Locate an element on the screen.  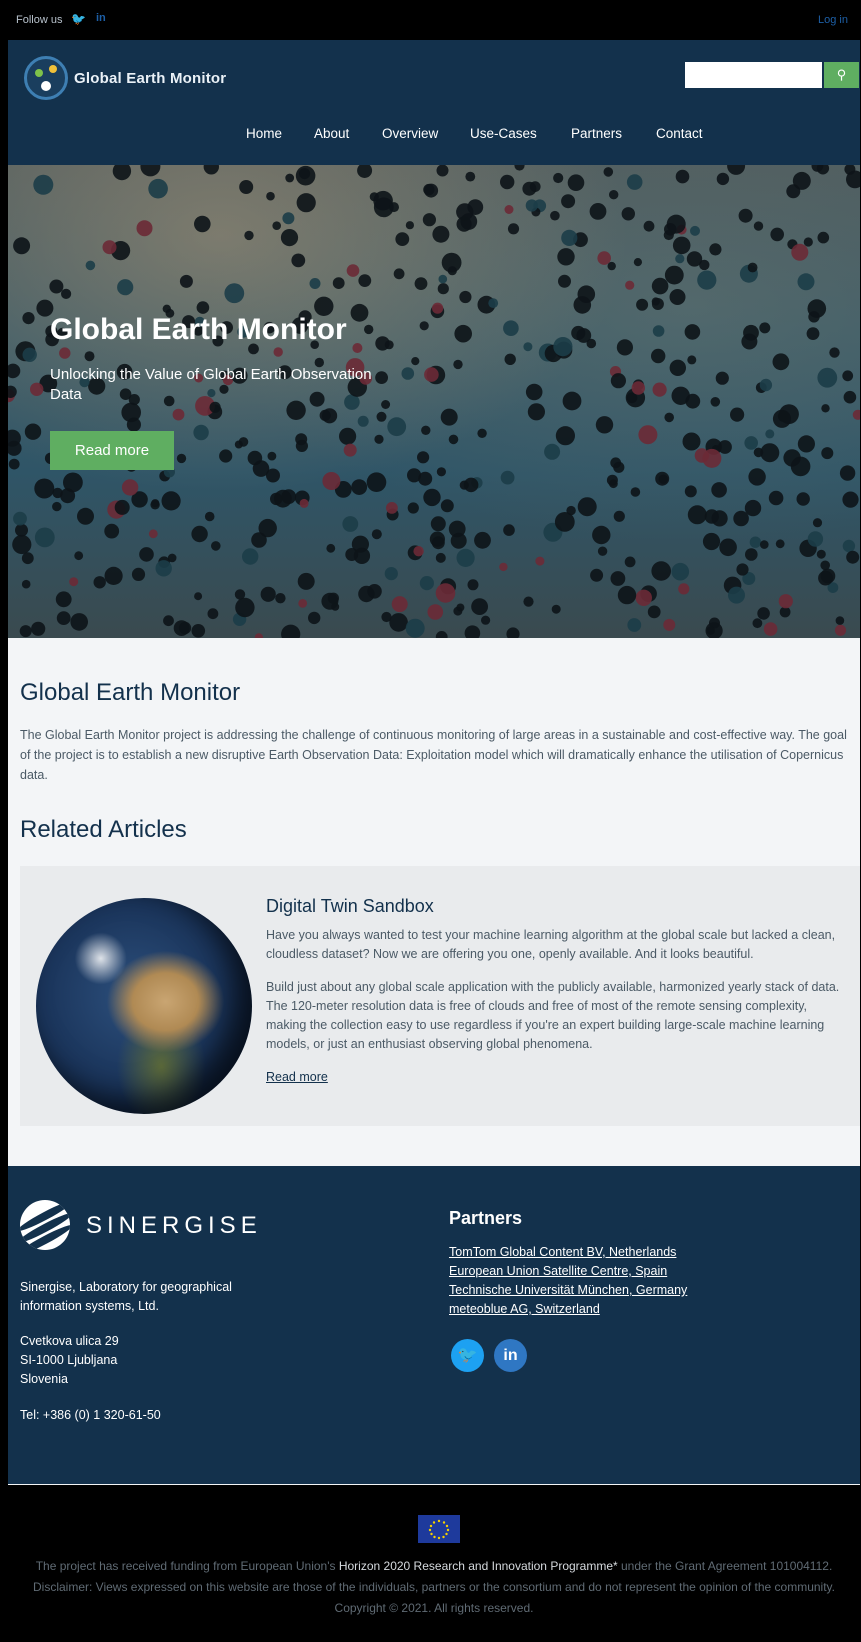
company-name: SINERGISE is located at coordinates (174, 1225).